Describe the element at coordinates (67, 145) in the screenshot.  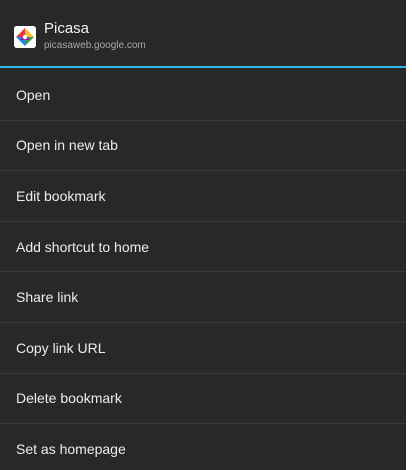
I see `menu-item-label: Open in new tab` at that location.